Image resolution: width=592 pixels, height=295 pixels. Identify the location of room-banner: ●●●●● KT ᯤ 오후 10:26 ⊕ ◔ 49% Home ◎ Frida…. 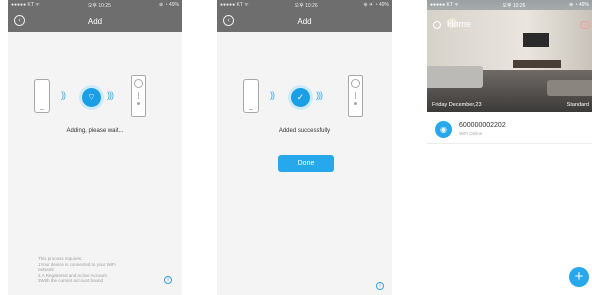
(509, 56).